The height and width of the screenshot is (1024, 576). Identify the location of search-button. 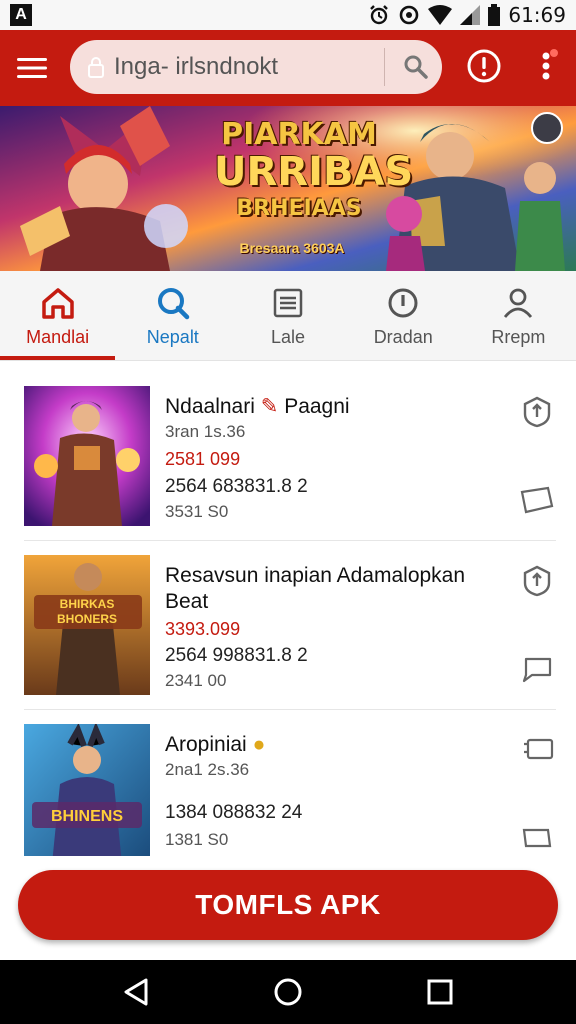
(416, 67).